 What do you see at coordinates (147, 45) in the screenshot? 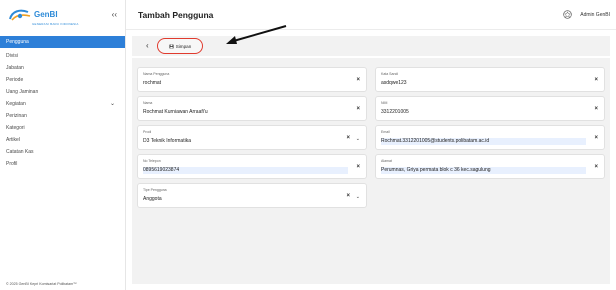
I see `back-chevron-icon: ‹` at bounding box center [147, 45].